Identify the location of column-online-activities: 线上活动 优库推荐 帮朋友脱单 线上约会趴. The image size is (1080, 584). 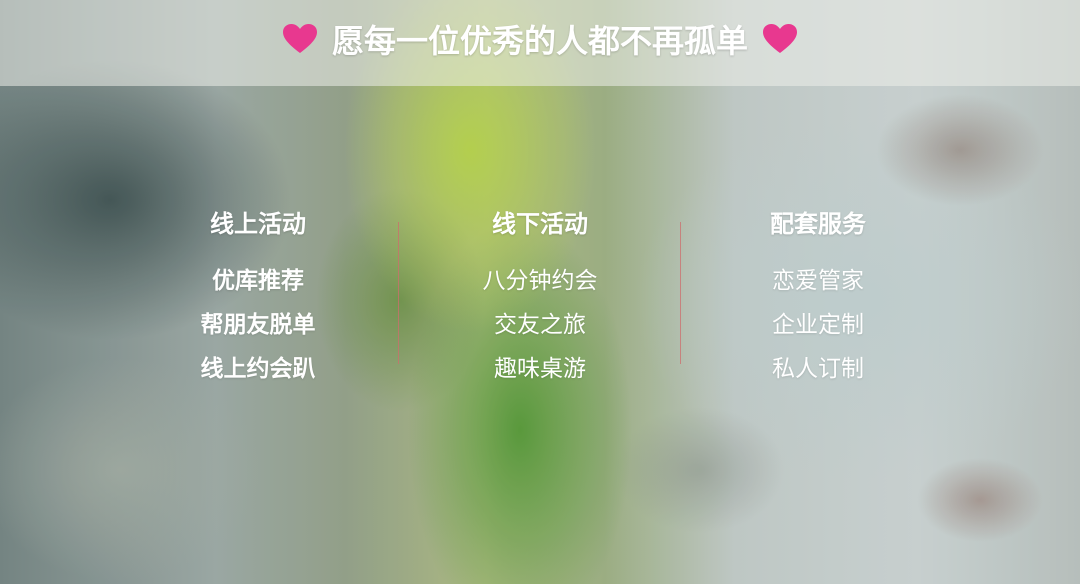
(258, 298).